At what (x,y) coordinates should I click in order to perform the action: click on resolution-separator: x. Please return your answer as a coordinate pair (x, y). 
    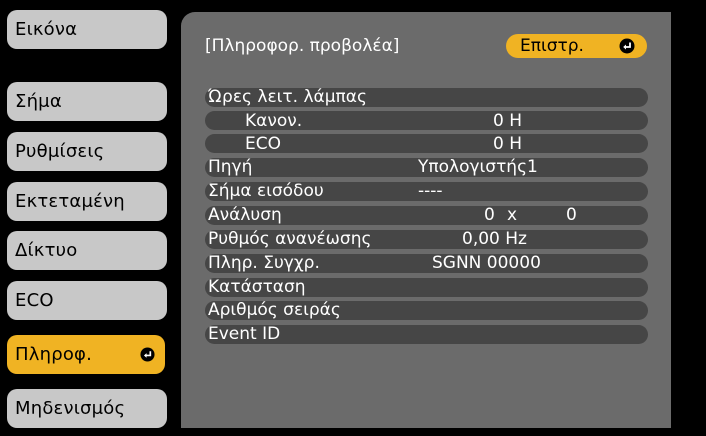
    Looking at the image, I should click on (512, 215).